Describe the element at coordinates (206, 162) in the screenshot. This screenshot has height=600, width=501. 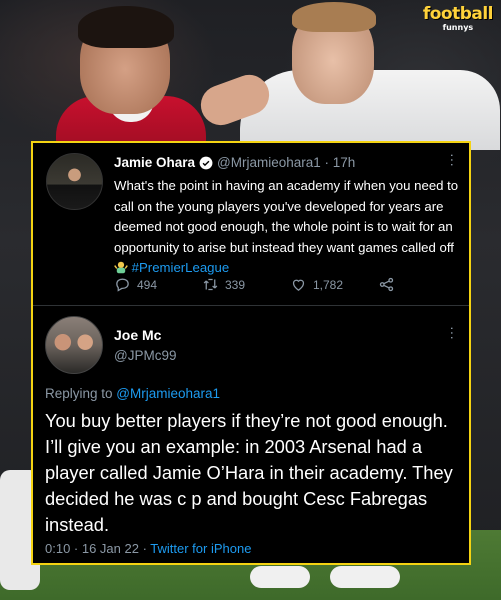
I see `verified-badge-icon` at that location.